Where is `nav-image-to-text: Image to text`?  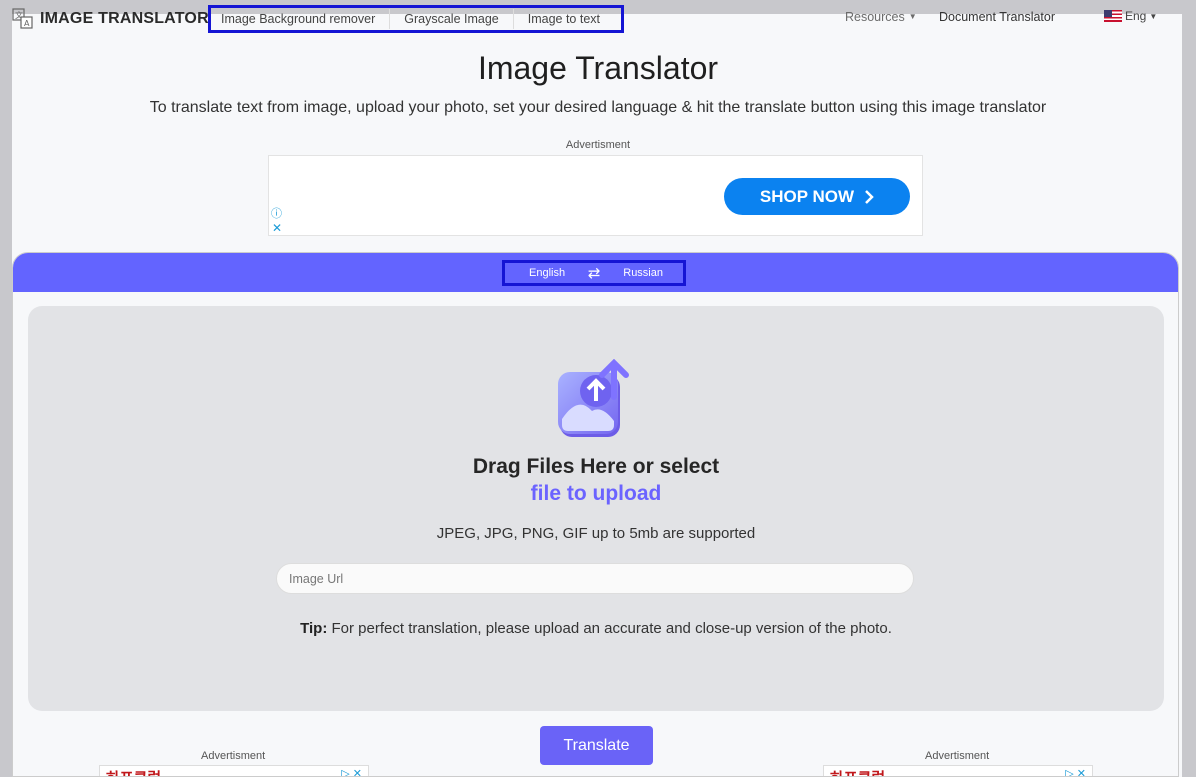
nav-image-to-text: Image to text is located at coordinates (564, 19).